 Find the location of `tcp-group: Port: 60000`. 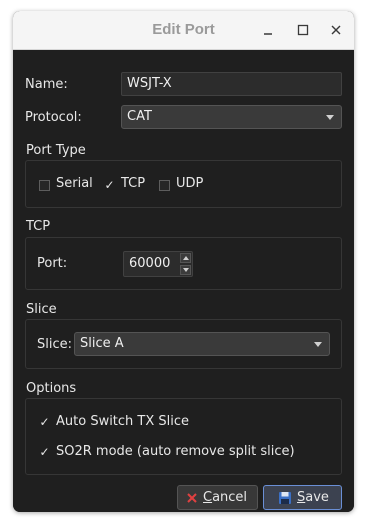

tcp-group: Port: 60000 is located at coordinates (183, 263).